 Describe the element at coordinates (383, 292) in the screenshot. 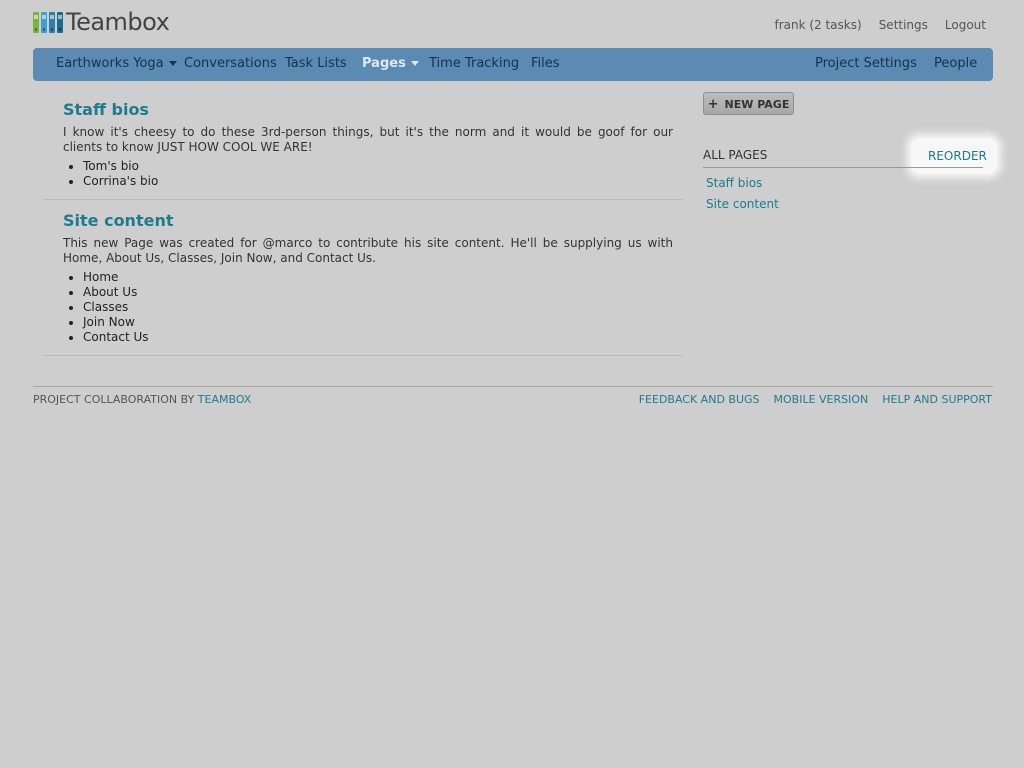

I see `list-item: About Us` at that location.